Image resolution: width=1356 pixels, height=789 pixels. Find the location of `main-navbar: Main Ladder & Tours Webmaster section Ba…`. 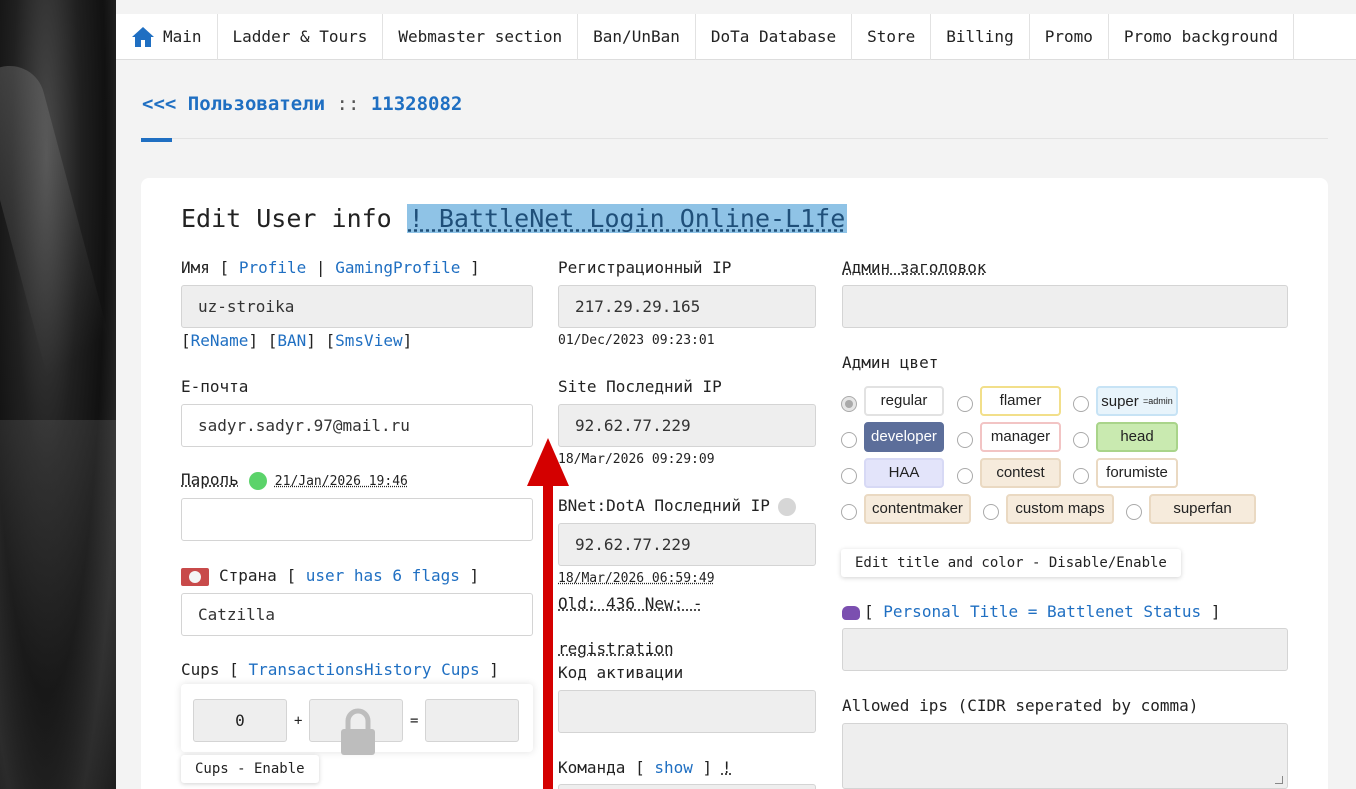

main-navbar: Main Ladder & Tours Webmaster section Ba… is located at coordinates (736, 37).